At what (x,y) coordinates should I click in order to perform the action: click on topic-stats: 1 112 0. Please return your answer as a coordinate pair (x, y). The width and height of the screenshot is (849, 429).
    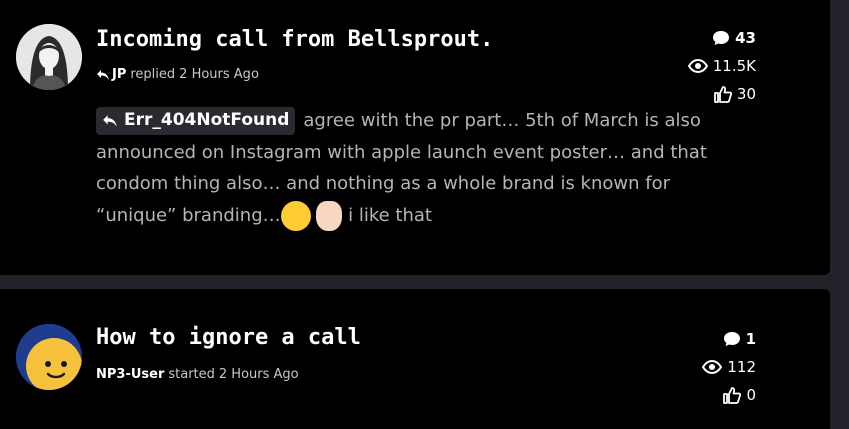
    Looking at the image, I should click on (729, 367).